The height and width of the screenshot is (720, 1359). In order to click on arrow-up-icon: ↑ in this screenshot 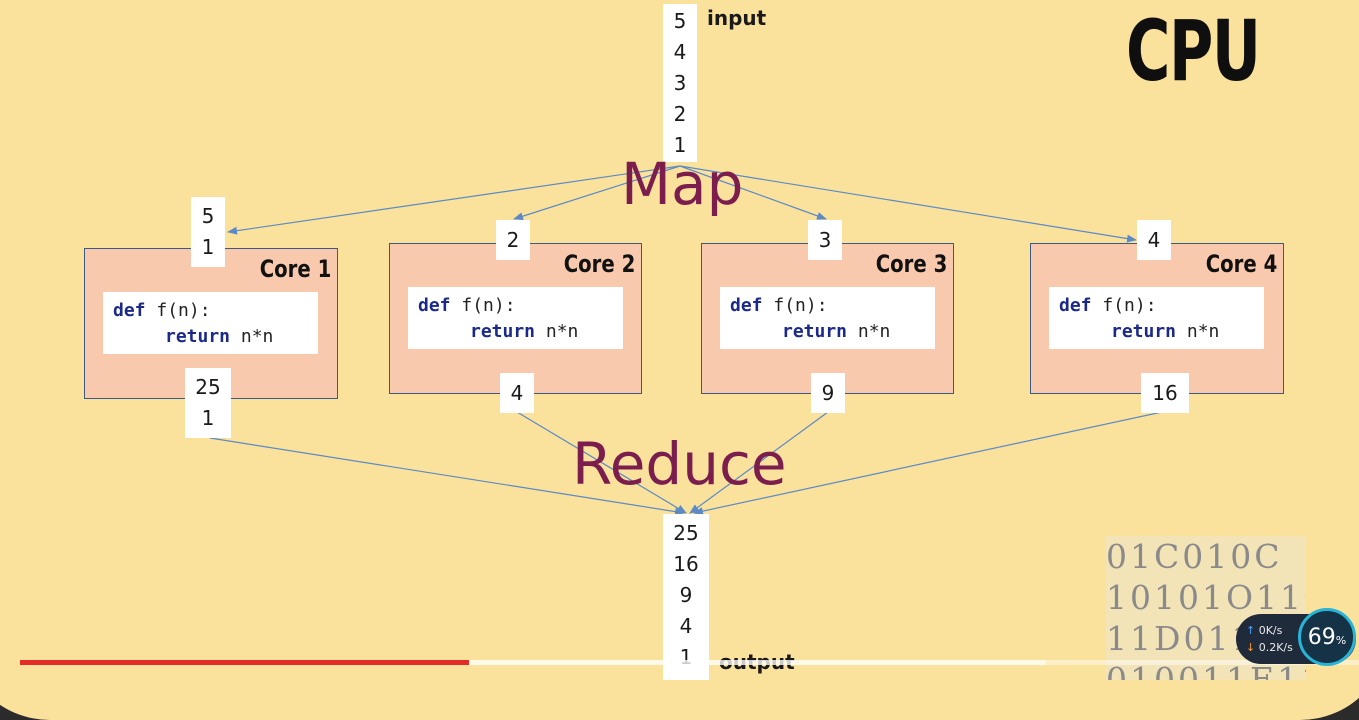, I will do `click(1251, 630)`.